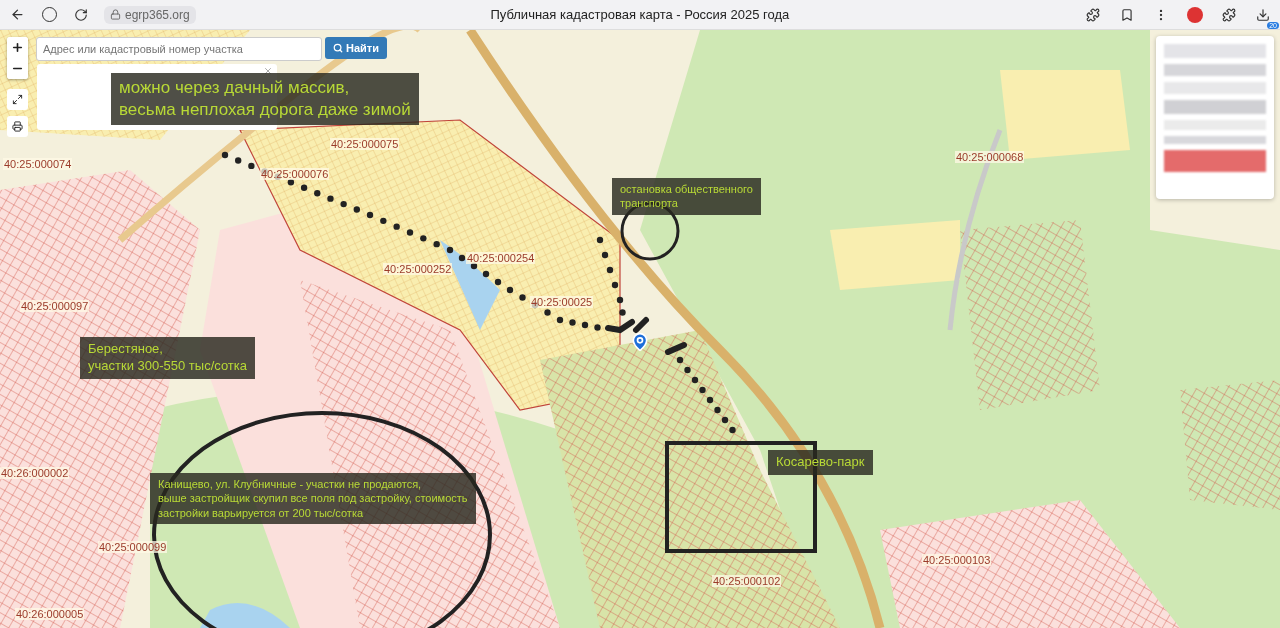 The height and width of the screenshot is (628, 1280). I want to click on zoom-in-button, so click(17, 47).